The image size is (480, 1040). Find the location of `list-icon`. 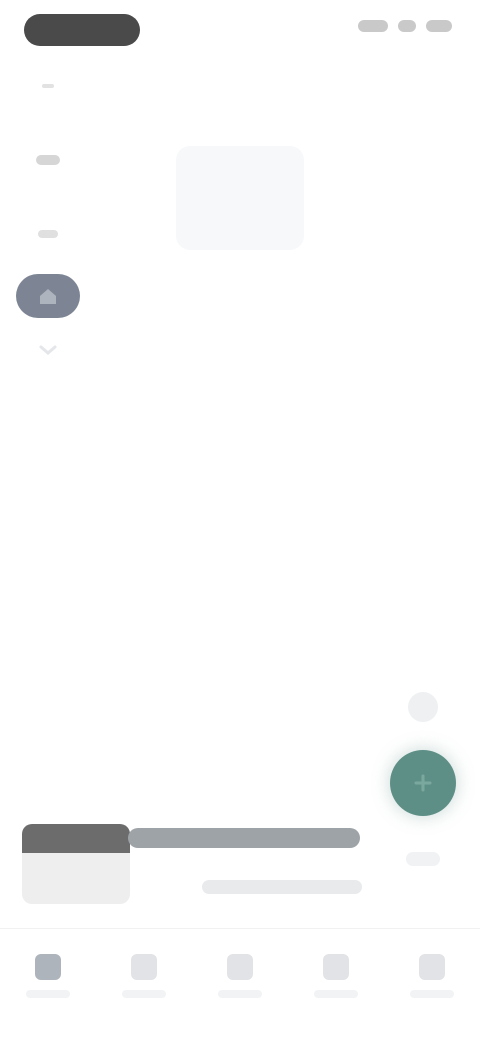

list-icon is located at coordinates (48, 234).